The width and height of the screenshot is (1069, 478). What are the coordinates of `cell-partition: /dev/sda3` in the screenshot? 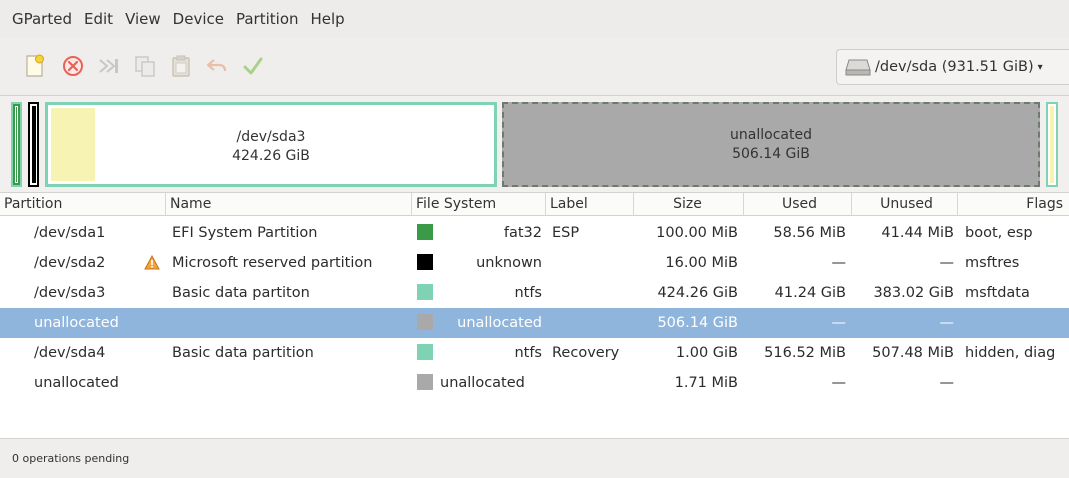 It's located at (70, 293).